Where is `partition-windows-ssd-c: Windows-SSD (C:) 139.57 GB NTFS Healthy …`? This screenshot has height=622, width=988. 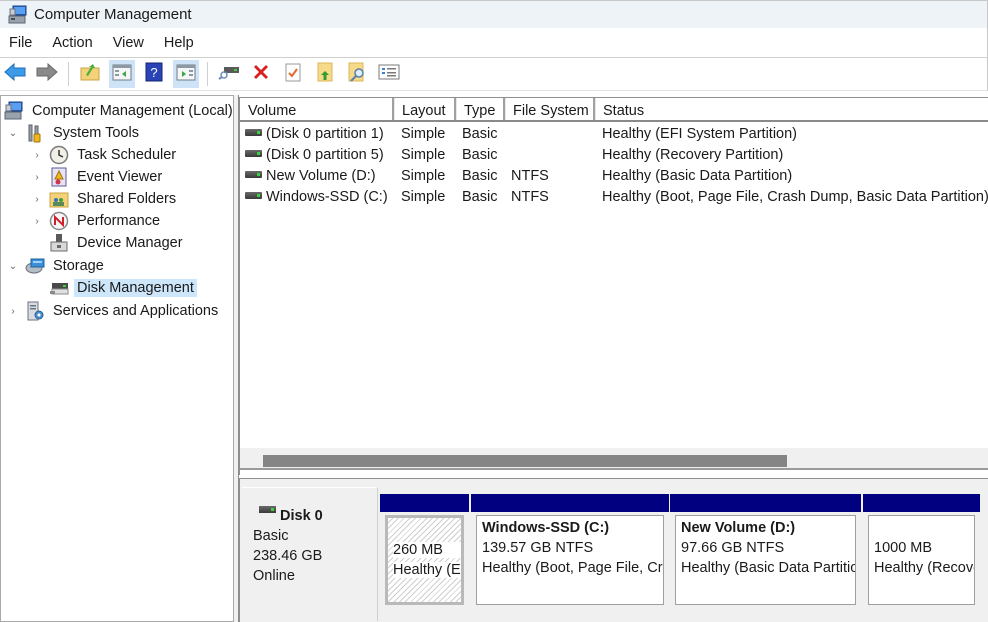 partition-windows-ssd-c: Windows-SSD (C:) 139.57 GB NTFS Healthy … is located at coordinates (570, 551).